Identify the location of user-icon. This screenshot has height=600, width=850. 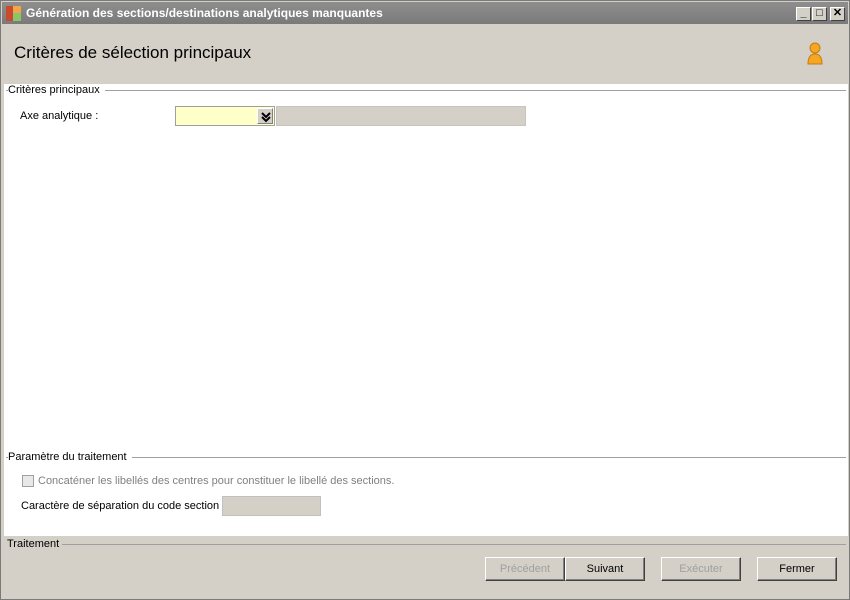
(815, 54).